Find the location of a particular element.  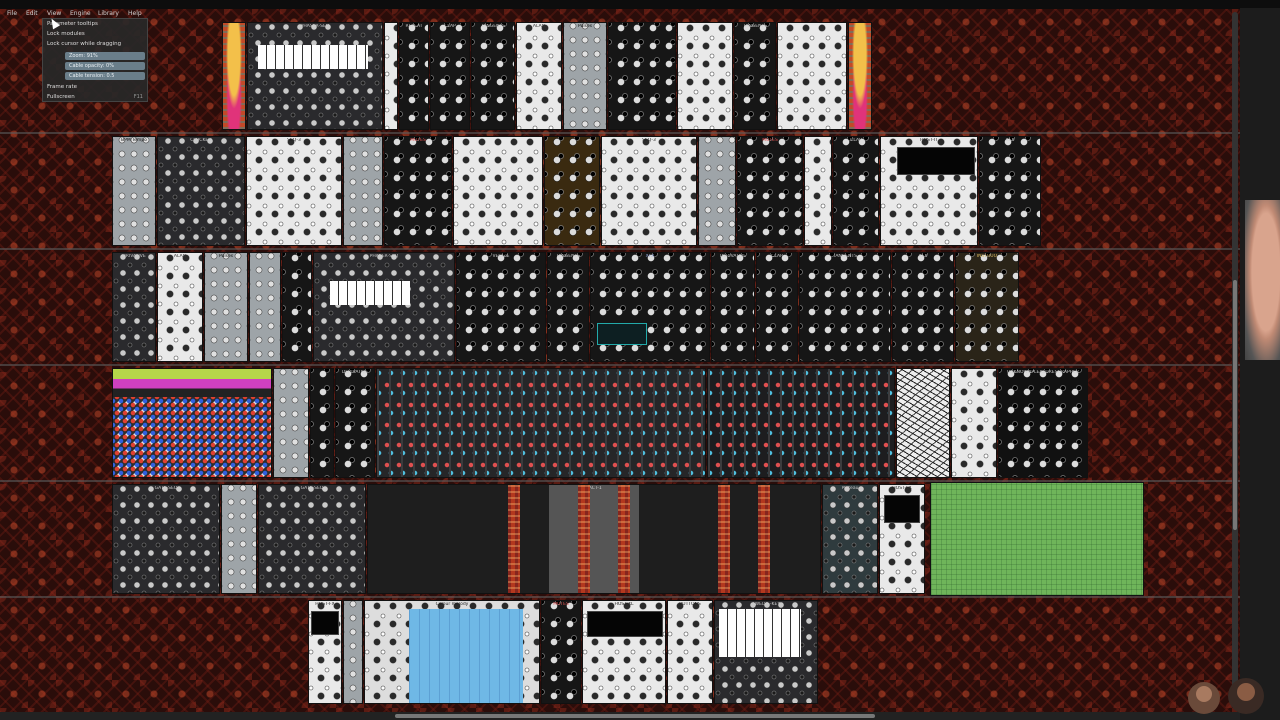

module-xfx-c: XFX is located at coordinates (923, 307).